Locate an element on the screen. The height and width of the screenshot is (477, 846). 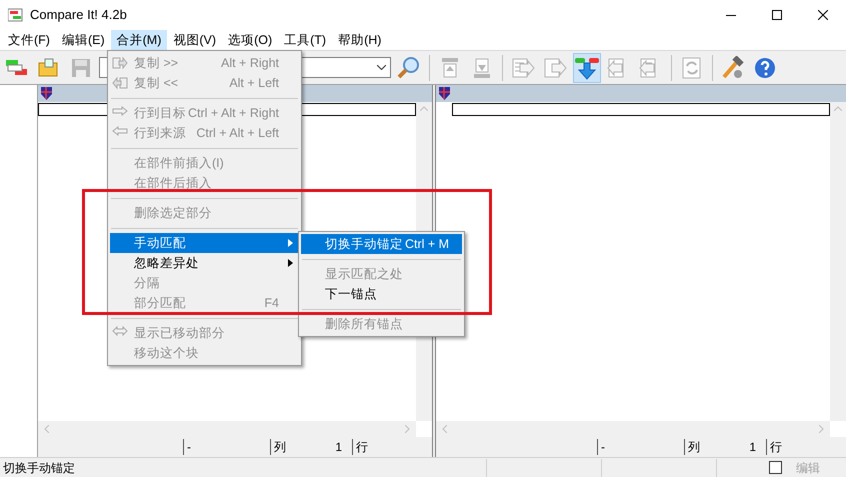
mode-indicator: 编辑 is located at coordinates (808, 468).